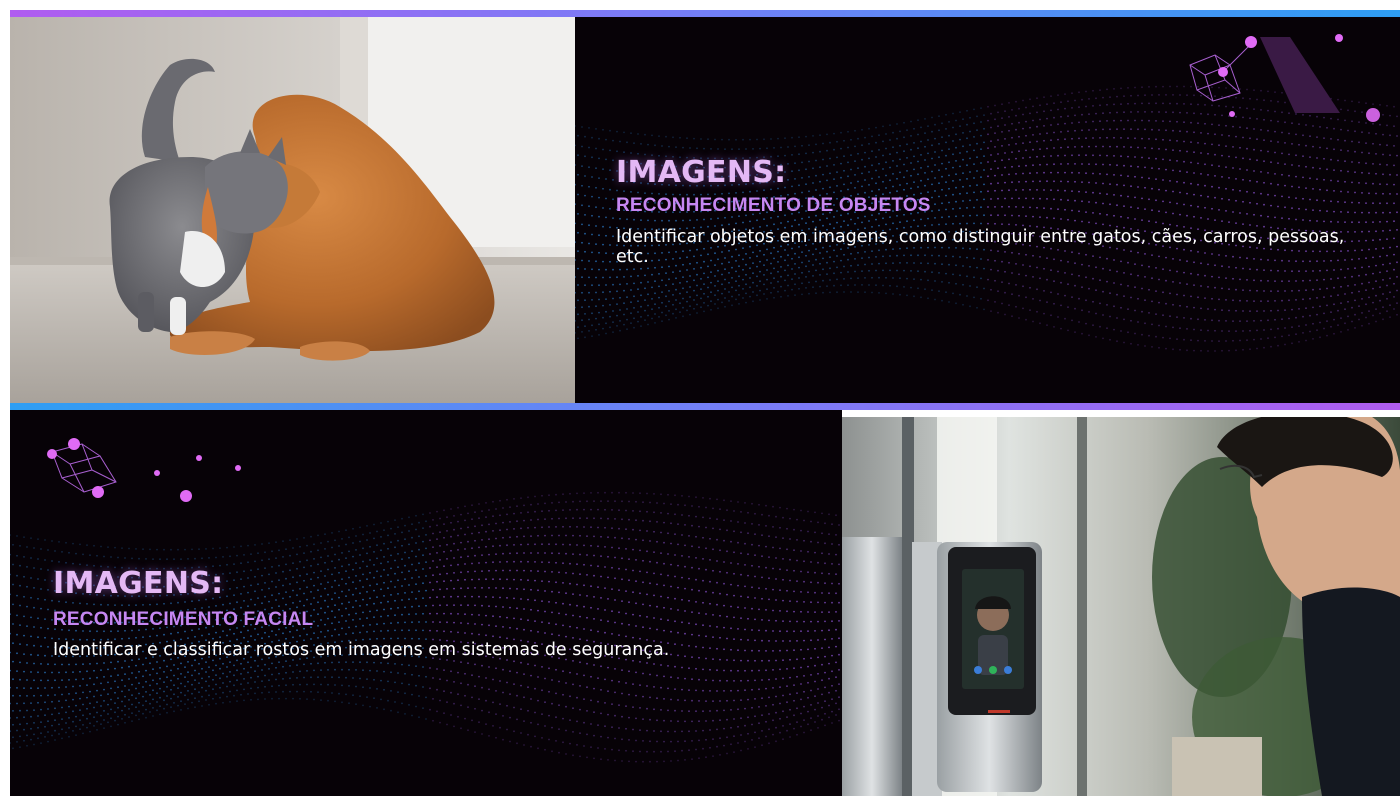 The image size is (1400, 796). What do you see at coordinates (705, 13) in the screenshot?
I see `top-accent-bar` at bounding box center [705, 13].